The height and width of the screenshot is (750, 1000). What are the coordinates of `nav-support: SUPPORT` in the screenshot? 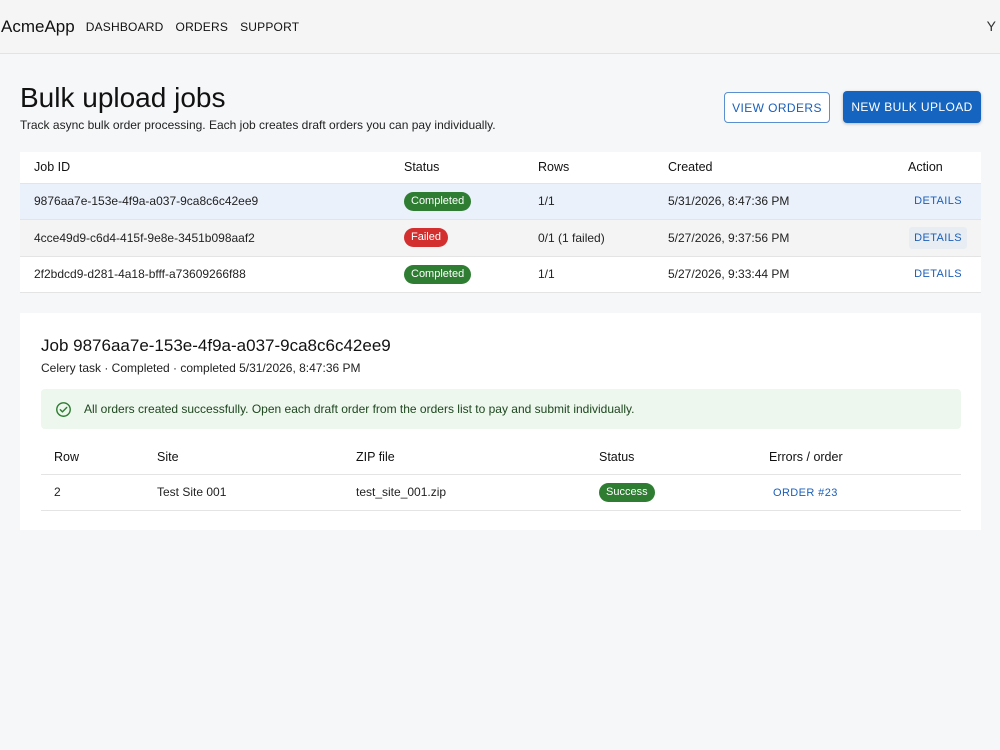 It's located at (269, 27).